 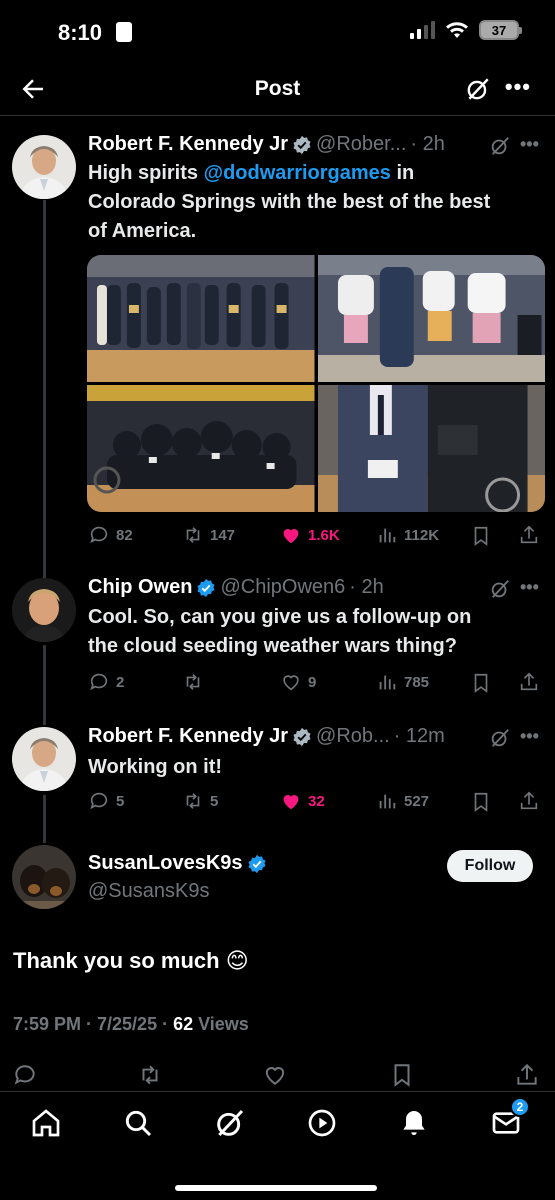 What do you see at coordinates (457, 30) in the screenshot?
I see `wifi-icon` at bounding box center [457, 30].